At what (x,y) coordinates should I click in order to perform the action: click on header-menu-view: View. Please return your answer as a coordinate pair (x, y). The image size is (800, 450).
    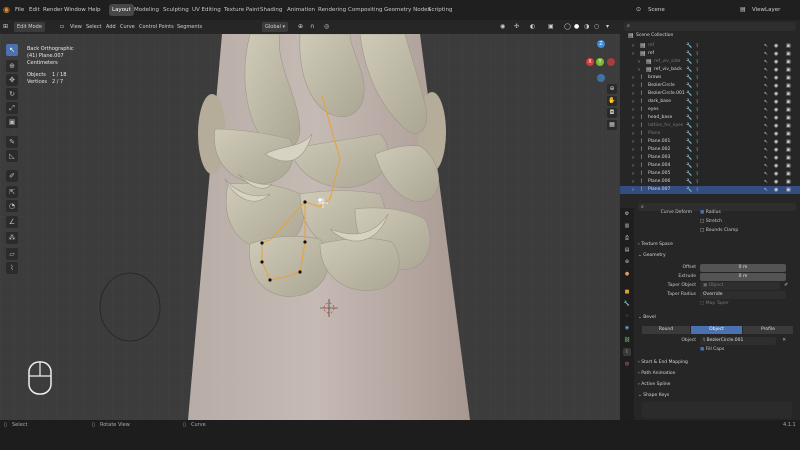
    Looking at the image, I should click on (76, 27).